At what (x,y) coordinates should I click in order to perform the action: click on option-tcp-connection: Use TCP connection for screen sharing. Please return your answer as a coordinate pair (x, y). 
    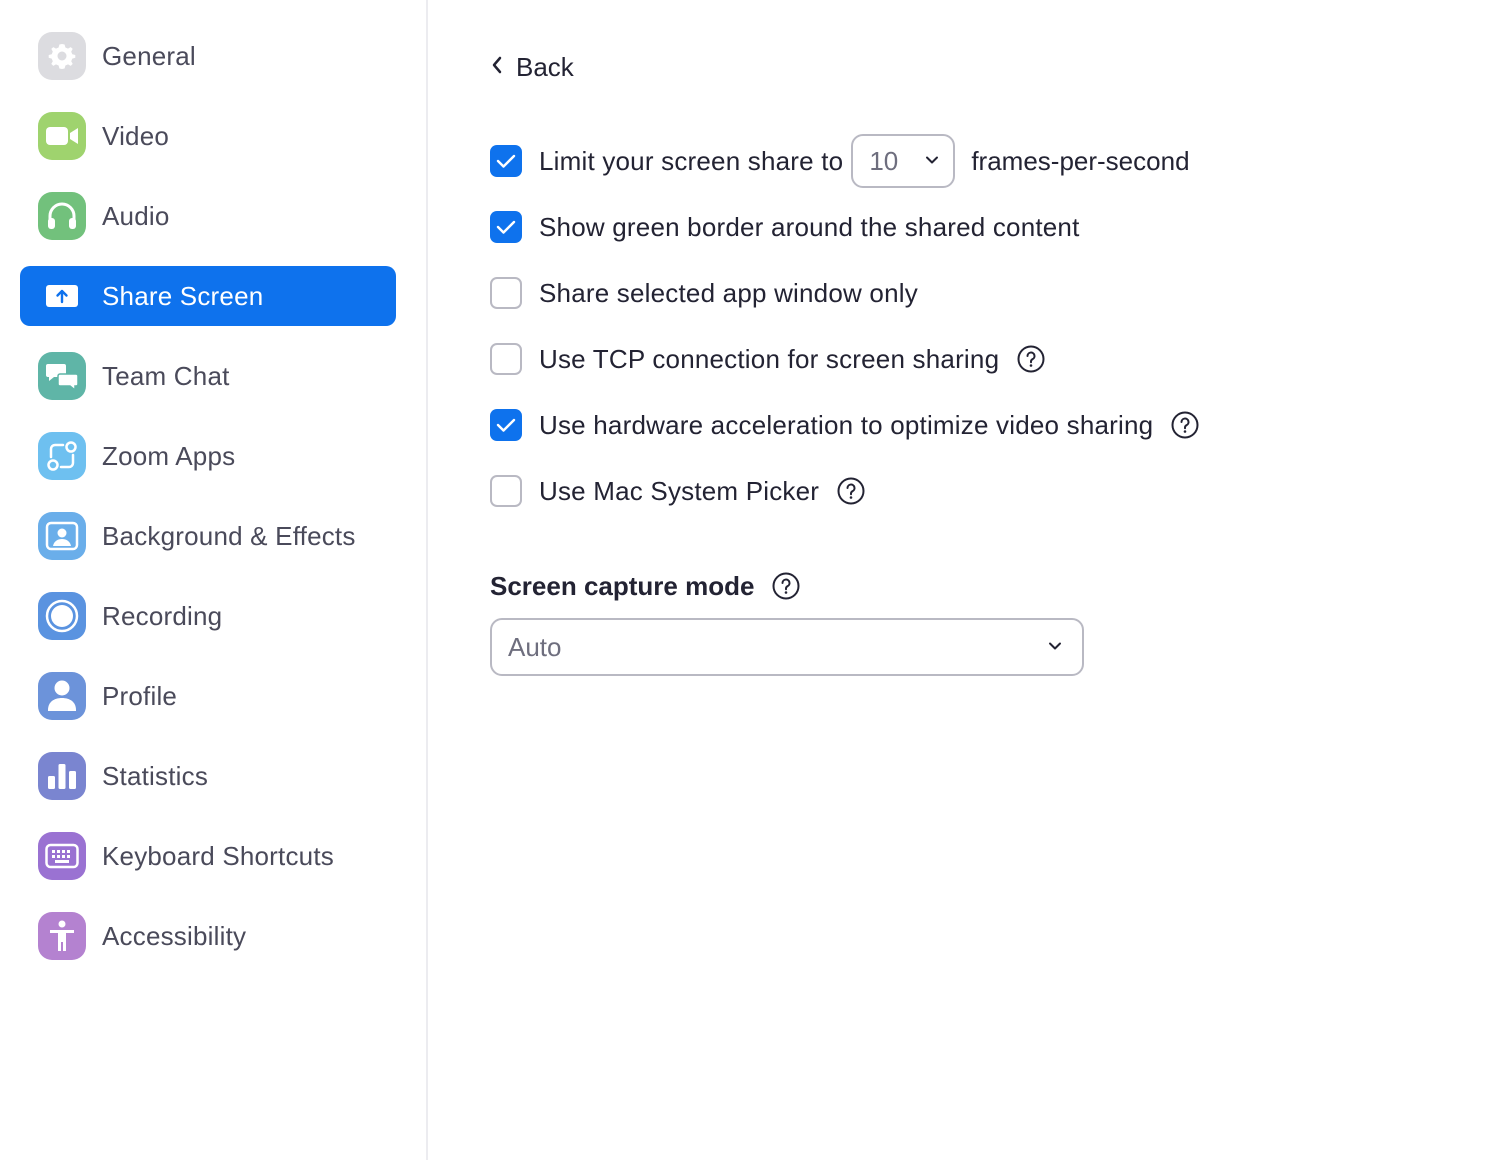
    Looking at the image, I should click on (767, 359).